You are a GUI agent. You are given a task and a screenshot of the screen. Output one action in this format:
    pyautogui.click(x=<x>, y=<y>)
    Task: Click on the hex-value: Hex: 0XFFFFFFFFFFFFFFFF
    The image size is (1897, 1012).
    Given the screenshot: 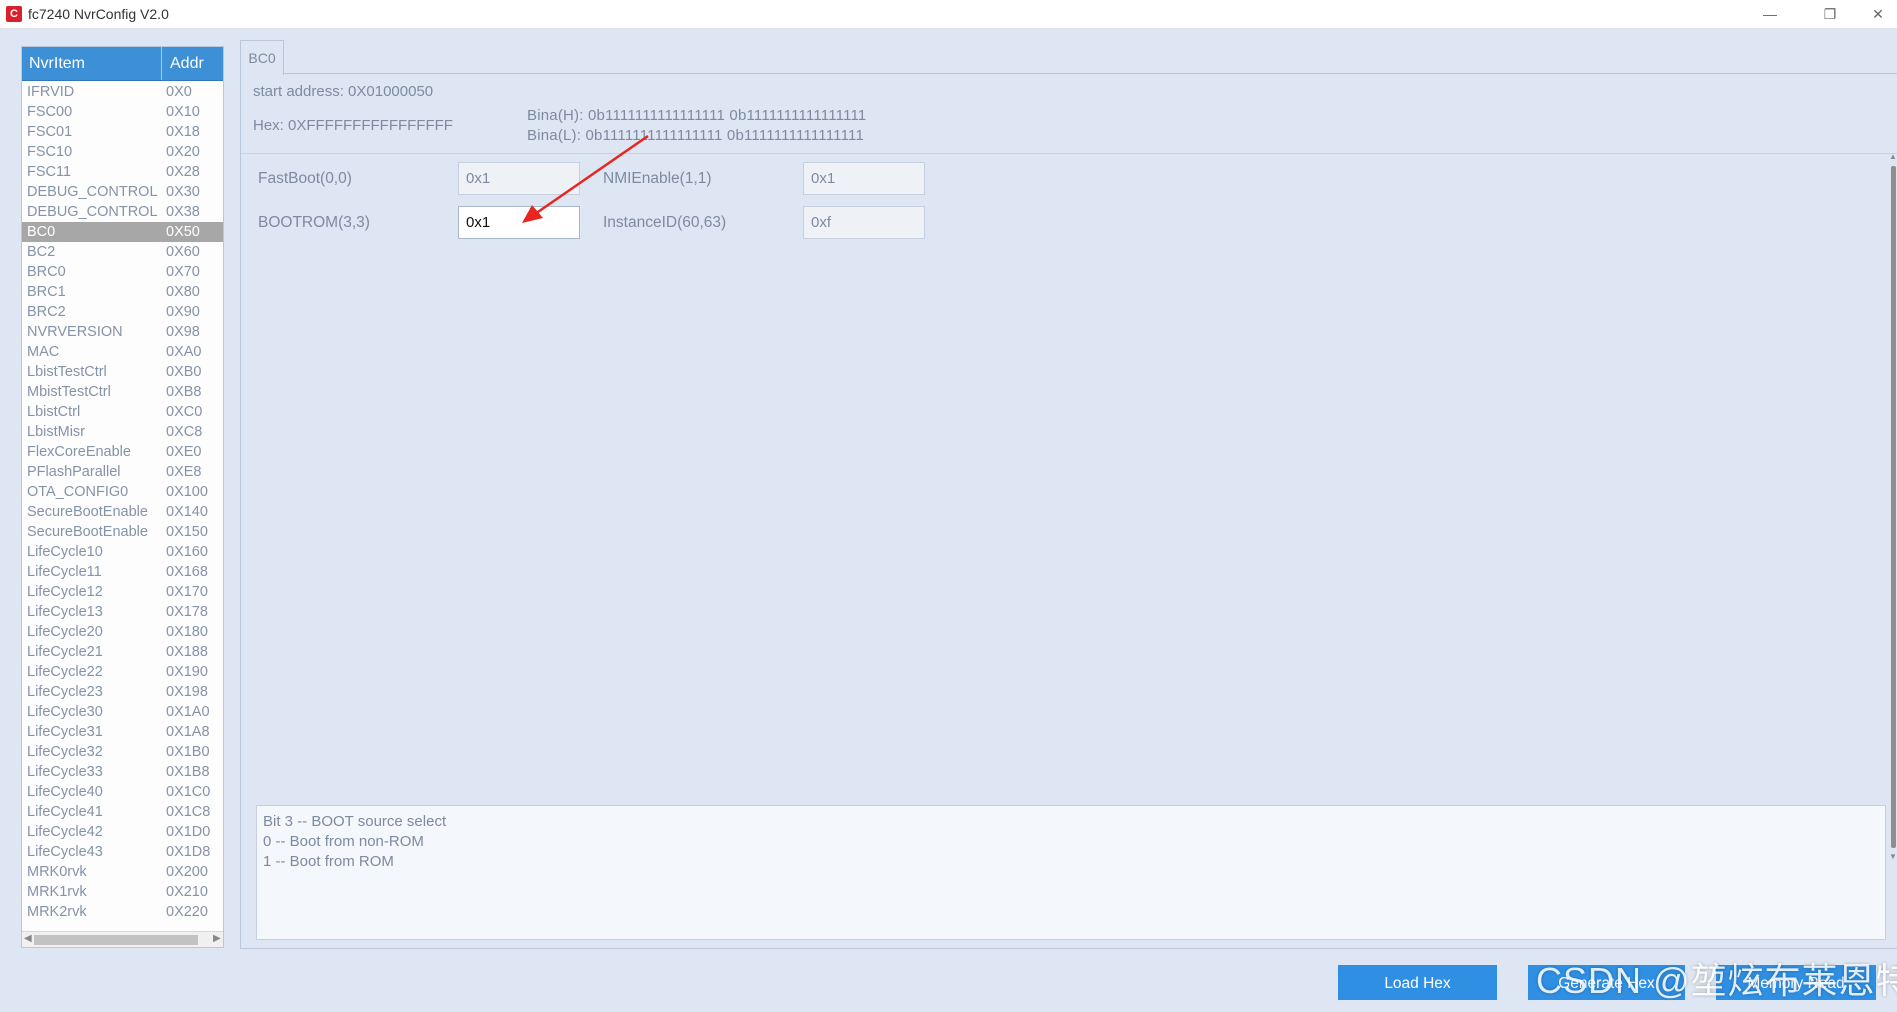 What is the action you would take?
    pyautogui.click(x=353, y=125)
    